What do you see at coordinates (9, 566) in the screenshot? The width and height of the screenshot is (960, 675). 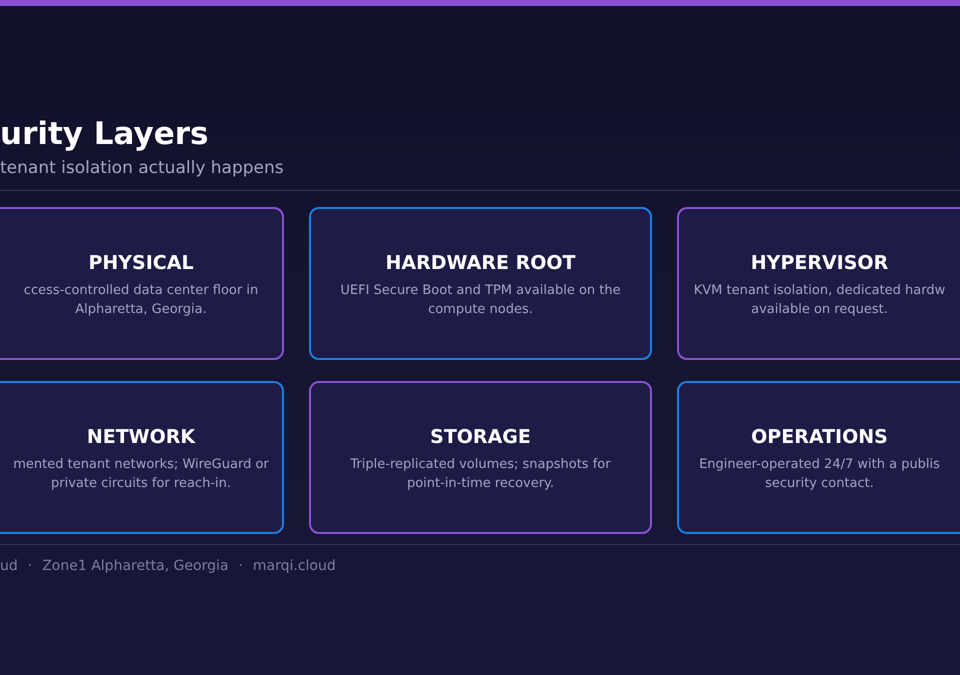 I see `footer-text: ud` at bounding box center [9, 566].